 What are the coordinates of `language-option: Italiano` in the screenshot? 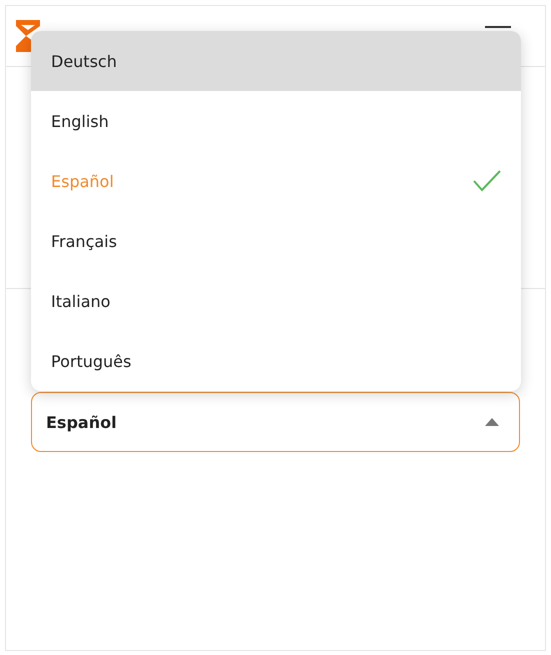 It's located at (276, 301).